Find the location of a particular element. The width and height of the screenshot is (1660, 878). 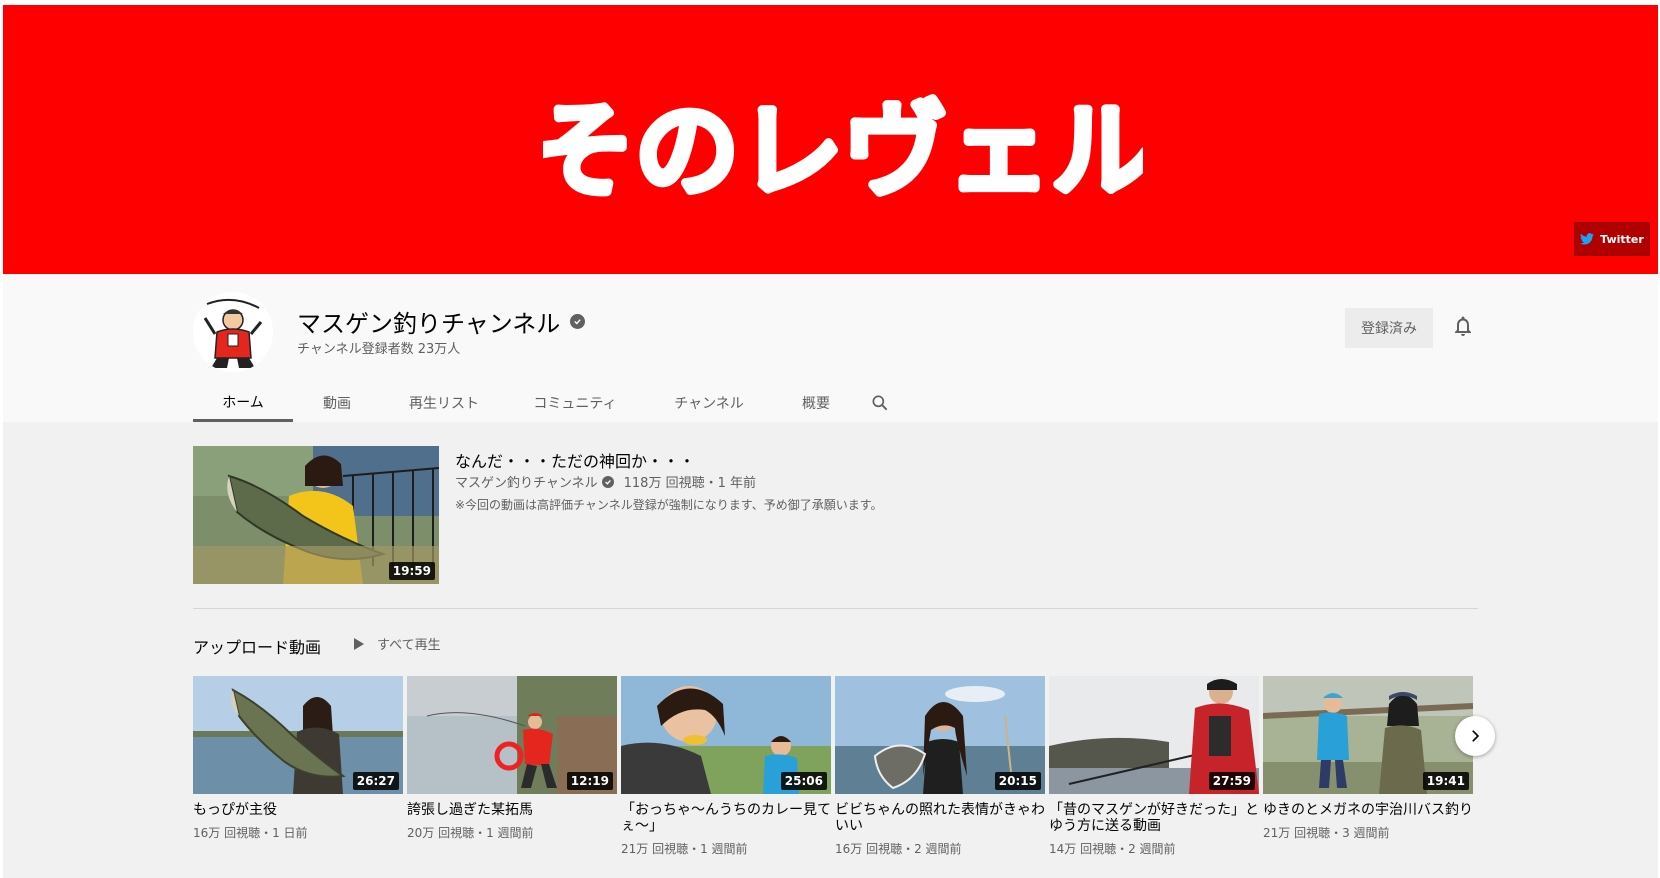

featured-video-meta: マスゲン釣りチャンネル 118万 回視聴・1 年前 is located at coordinates (605, 481).